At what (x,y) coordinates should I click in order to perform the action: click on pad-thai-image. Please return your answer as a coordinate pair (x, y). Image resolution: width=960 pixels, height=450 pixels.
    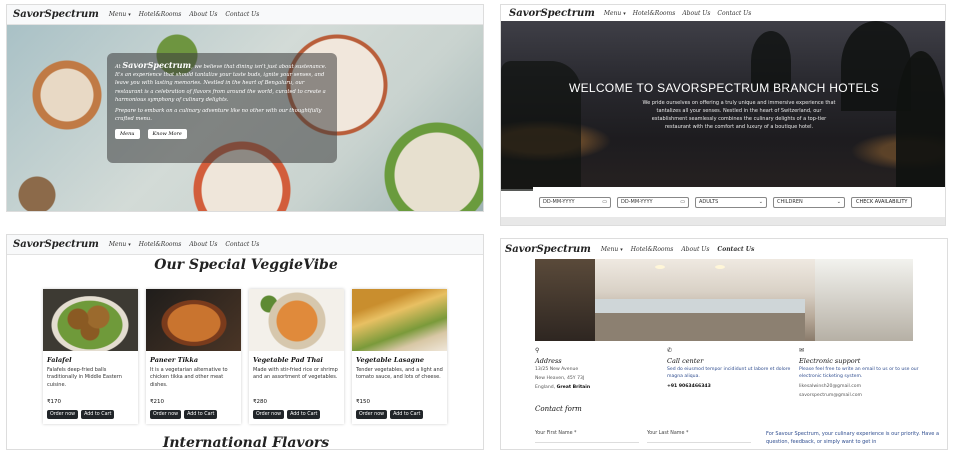
    Looking at the image, I should click on (296, 320).